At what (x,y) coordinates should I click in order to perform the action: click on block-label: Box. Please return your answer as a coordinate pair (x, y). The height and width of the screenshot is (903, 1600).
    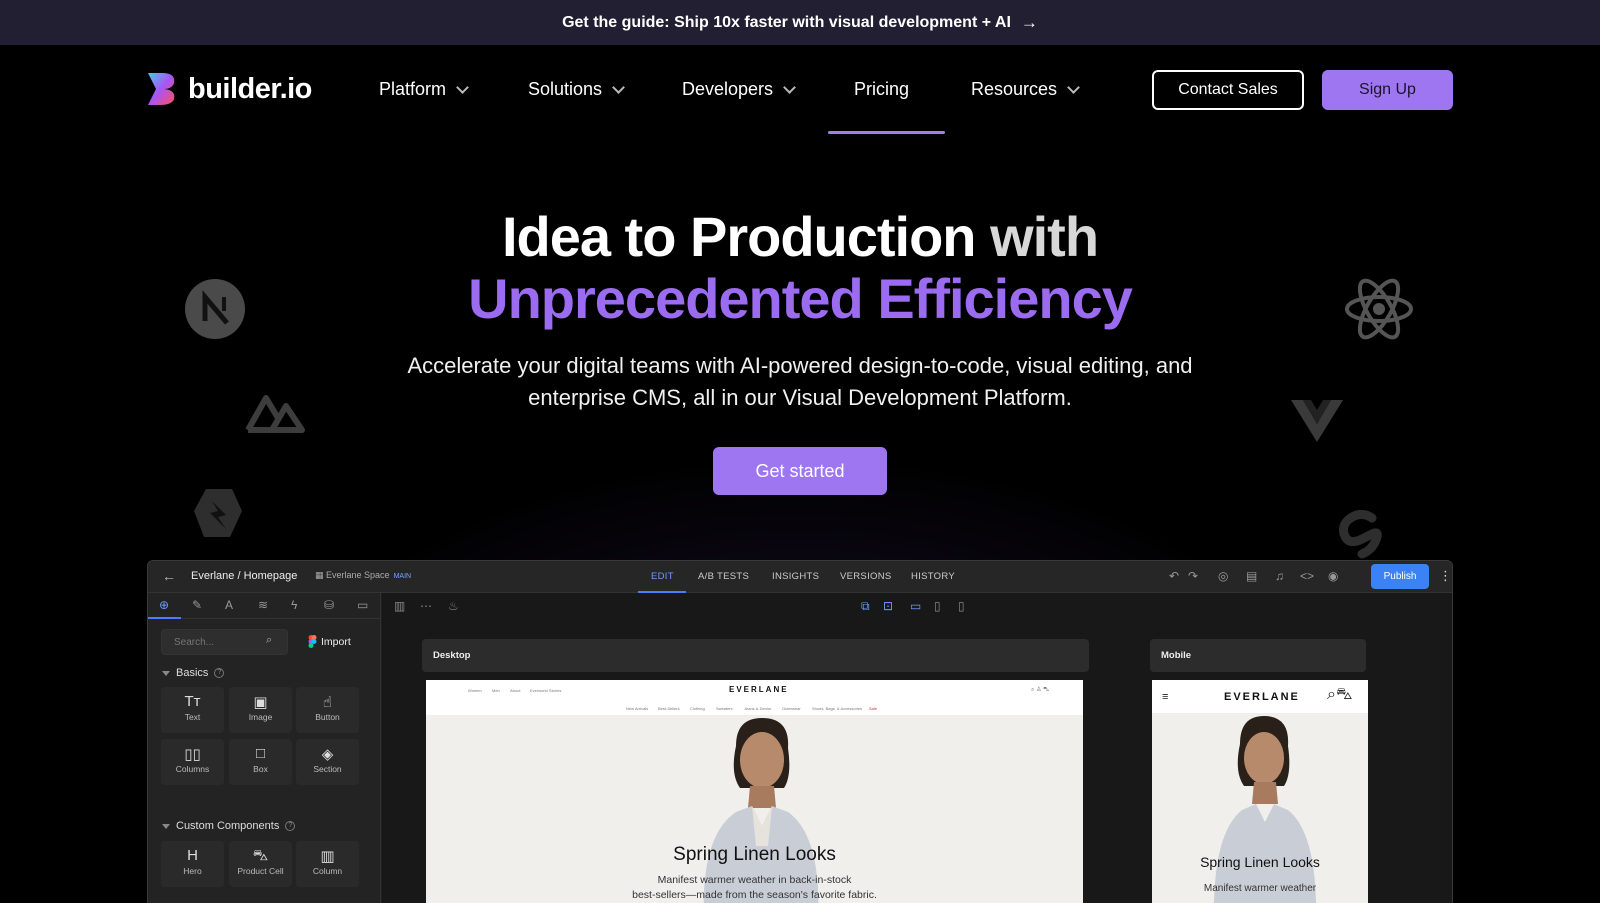
    Looking at the image, I should click on (260, 769).